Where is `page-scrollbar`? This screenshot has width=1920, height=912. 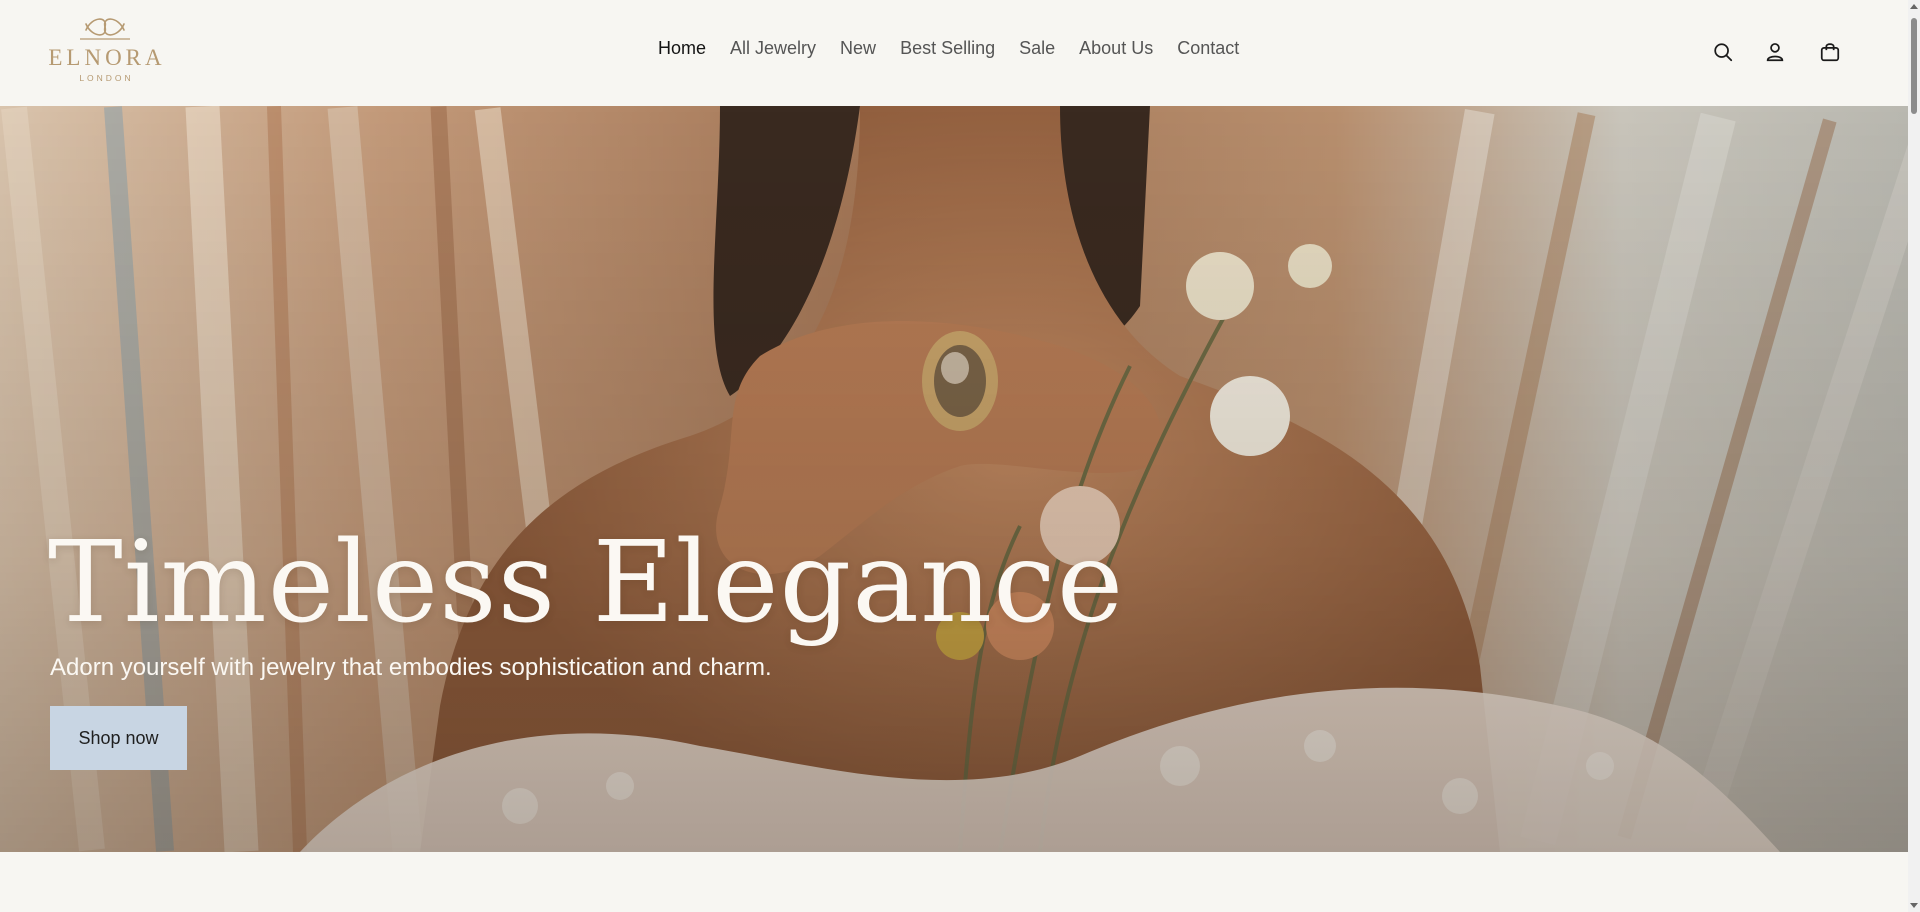 page-scrollbar is located at coordinates (1914, 456).